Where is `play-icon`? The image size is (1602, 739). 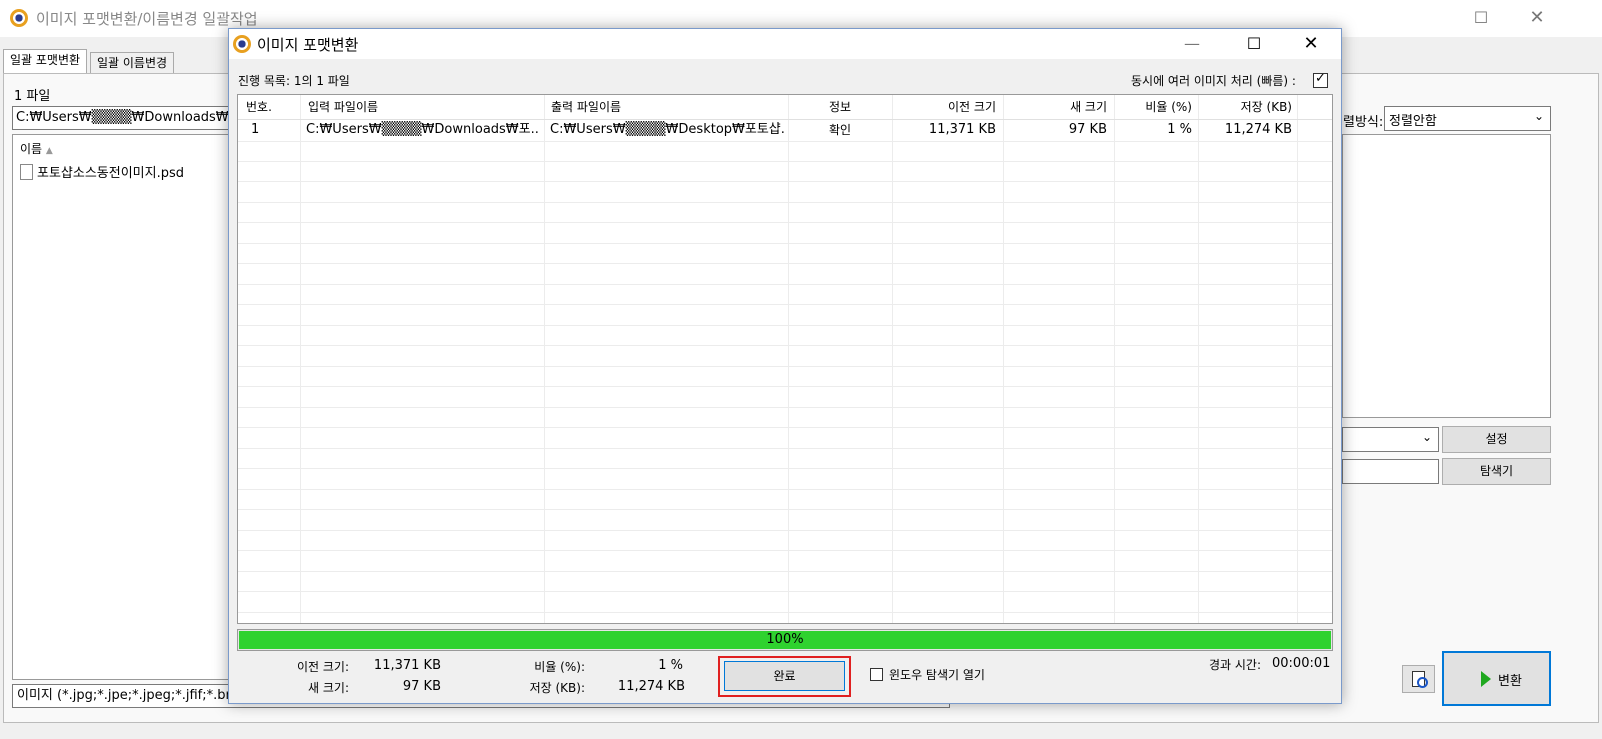
play-icon is located at coordinates (1486, 679).